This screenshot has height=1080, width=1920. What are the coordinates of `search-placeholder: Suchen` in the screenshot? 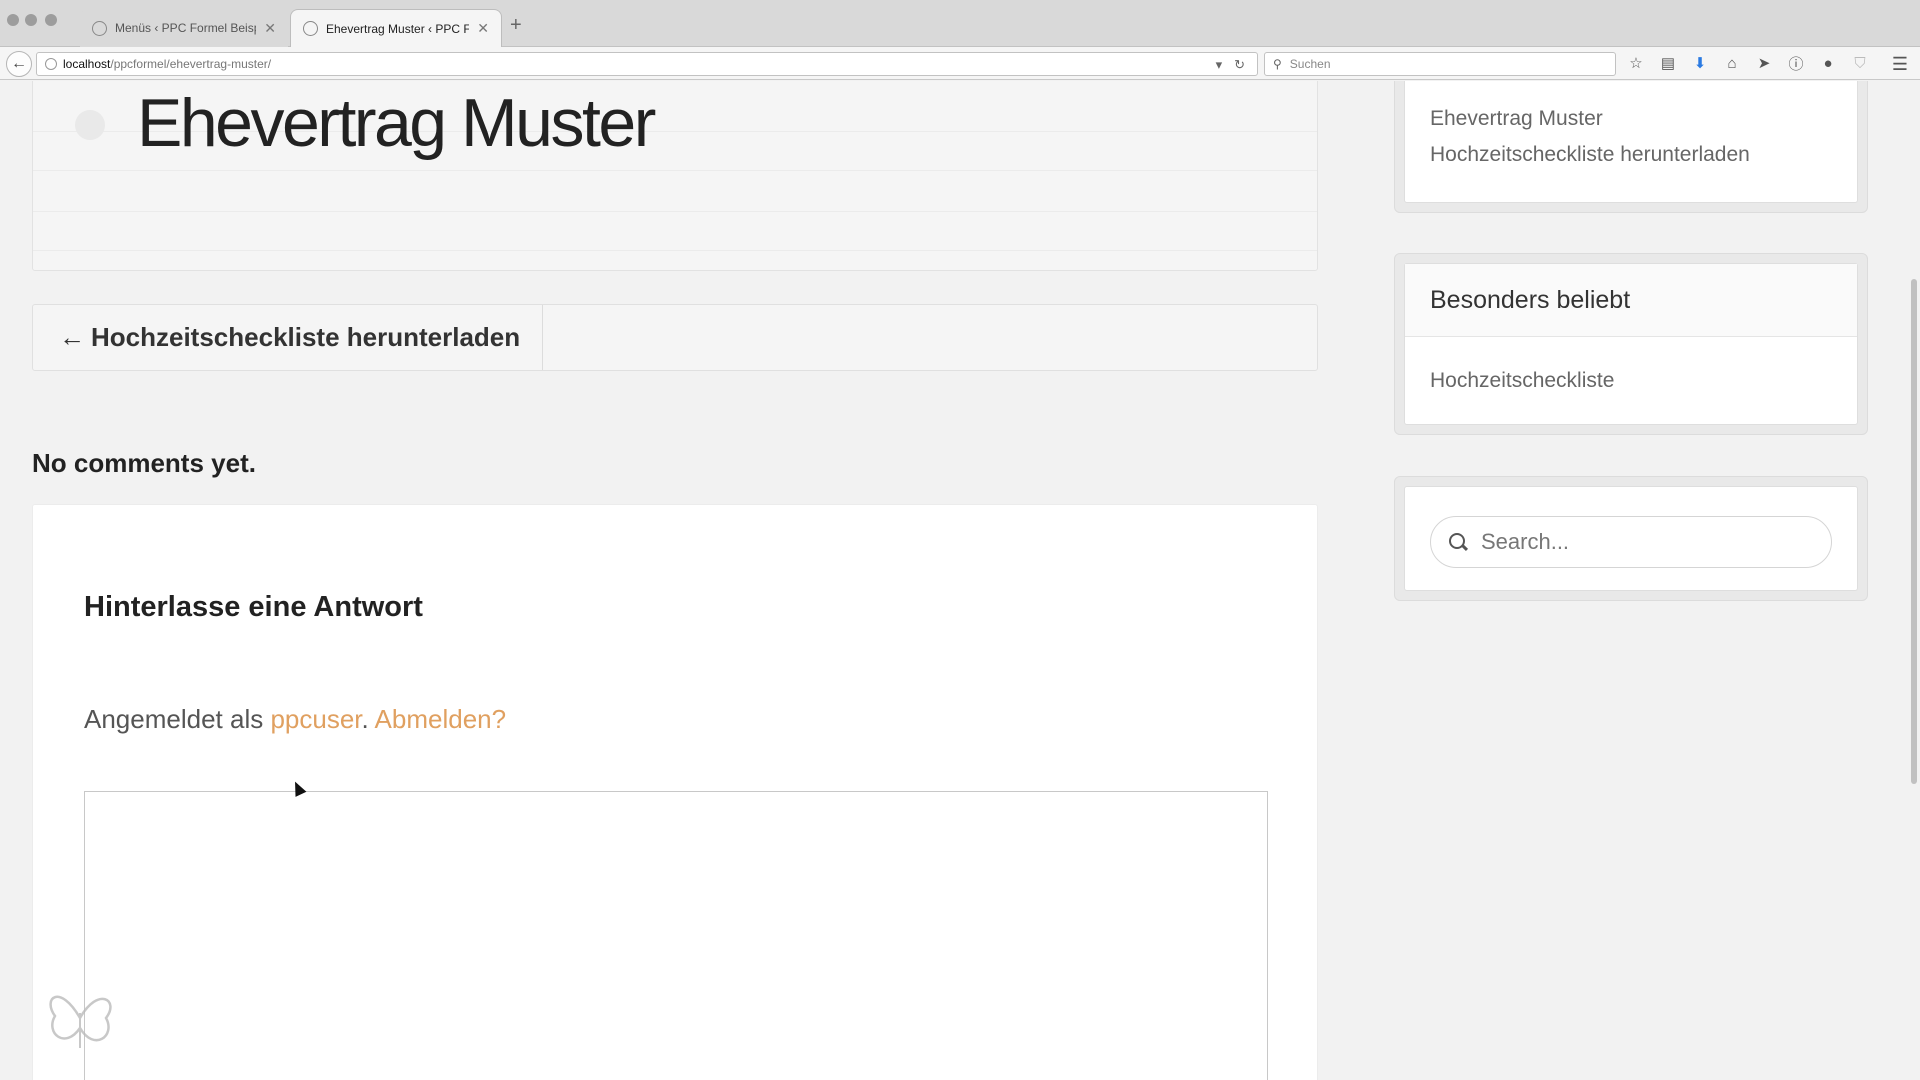 It's located at (1310, 64).